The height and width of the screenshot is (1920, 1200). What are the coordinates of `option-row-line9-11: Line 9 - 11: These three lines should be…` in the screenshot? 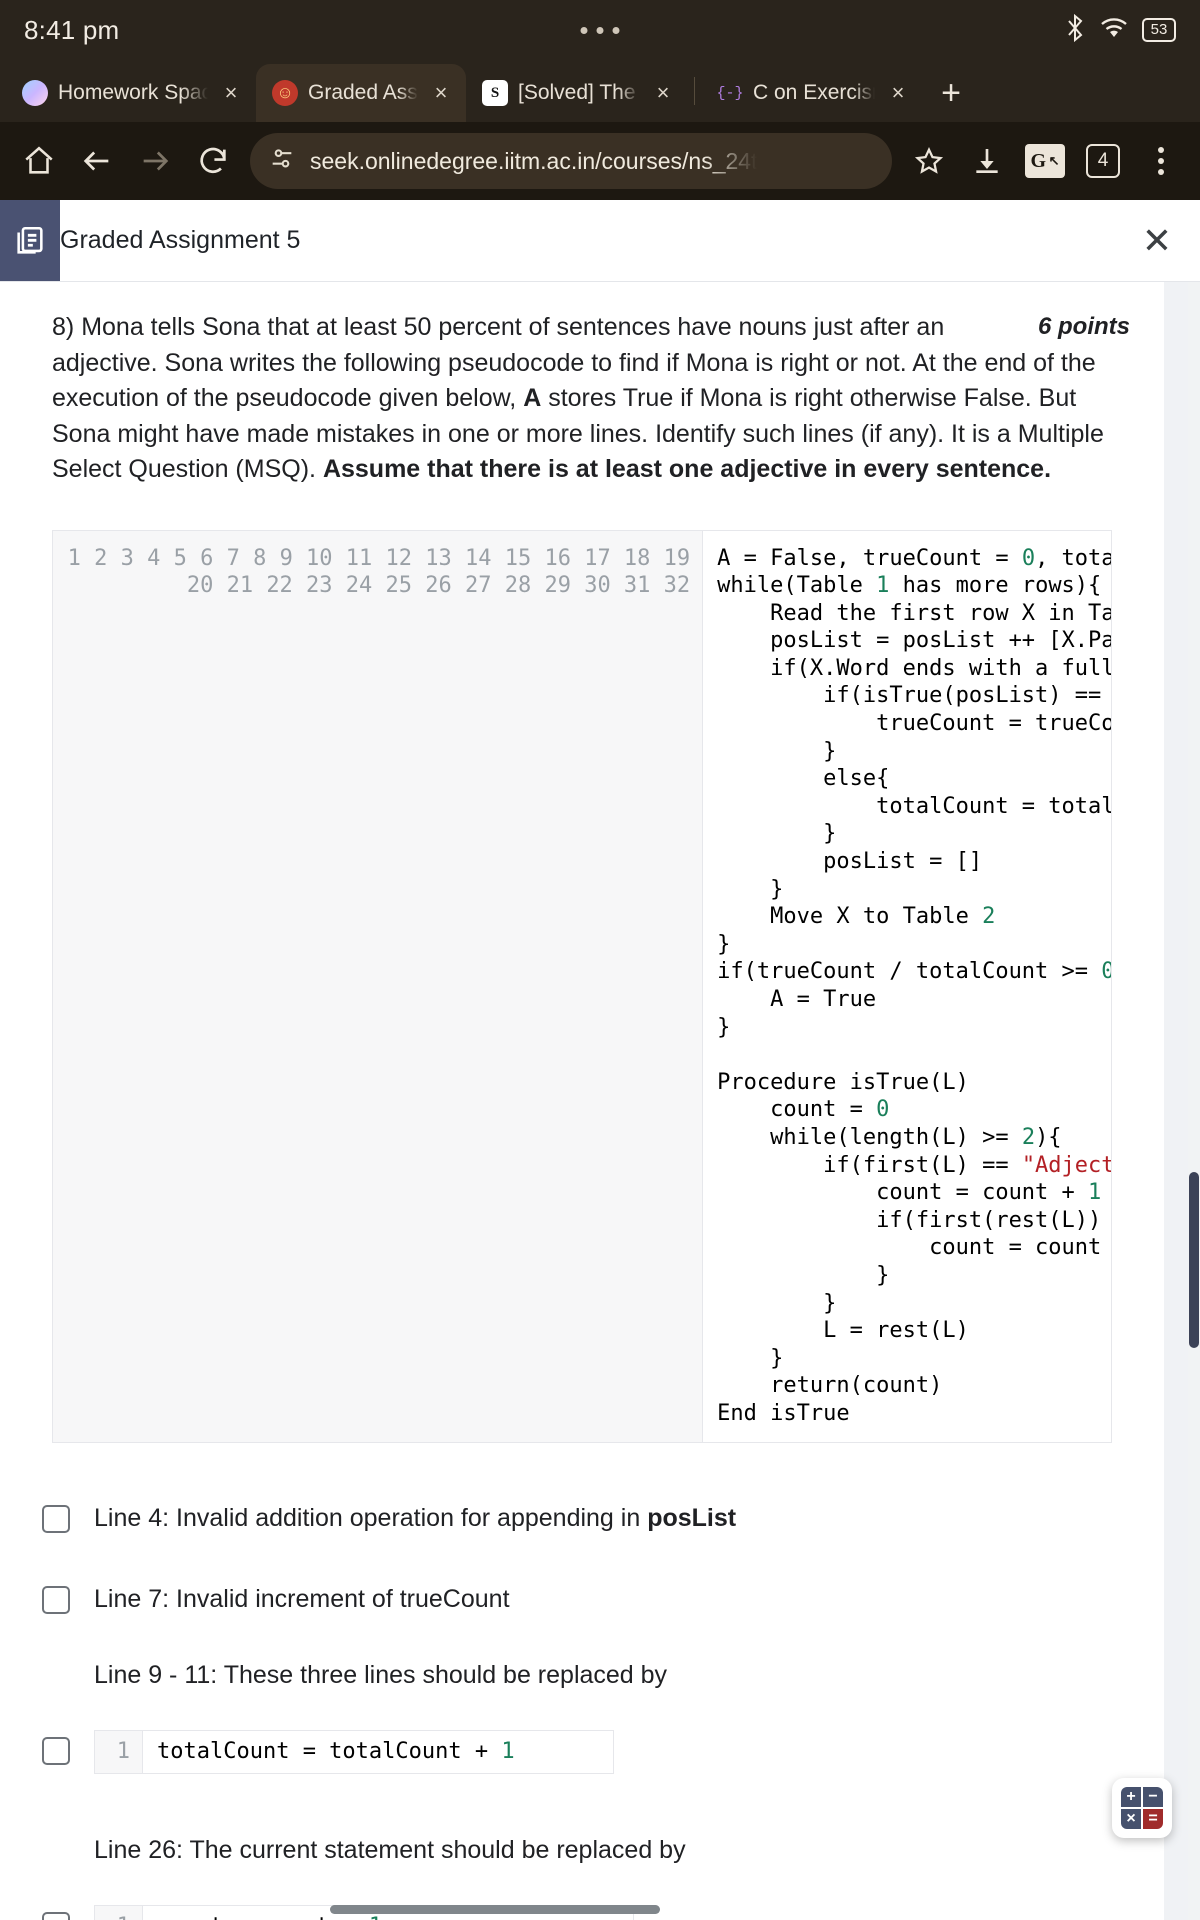 It's located at (577, 1717).